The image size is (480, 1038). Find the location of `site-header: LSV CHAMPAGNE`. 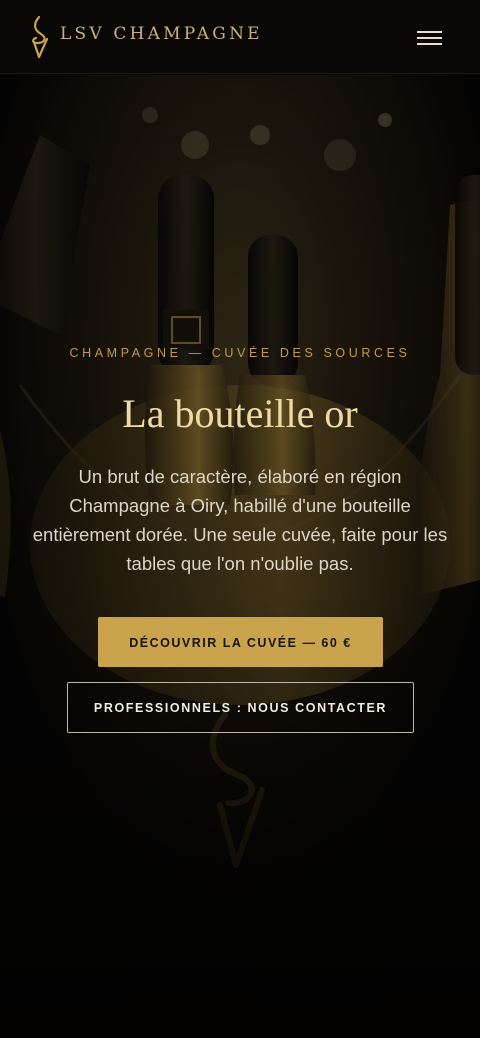

site-header: LSV CHAMPAGNE is located at coordinates (240, 37).